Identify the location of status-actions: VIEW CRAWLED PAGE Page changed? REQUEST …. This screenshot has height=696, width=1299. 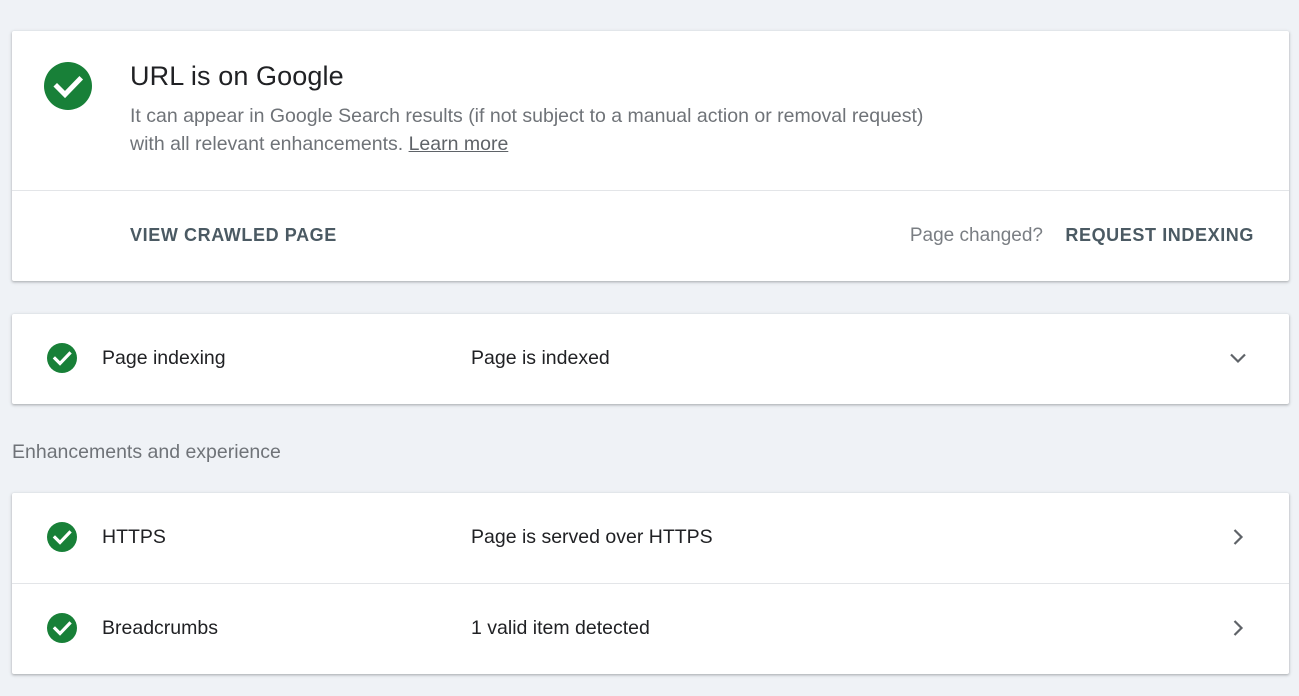
(650, 236).